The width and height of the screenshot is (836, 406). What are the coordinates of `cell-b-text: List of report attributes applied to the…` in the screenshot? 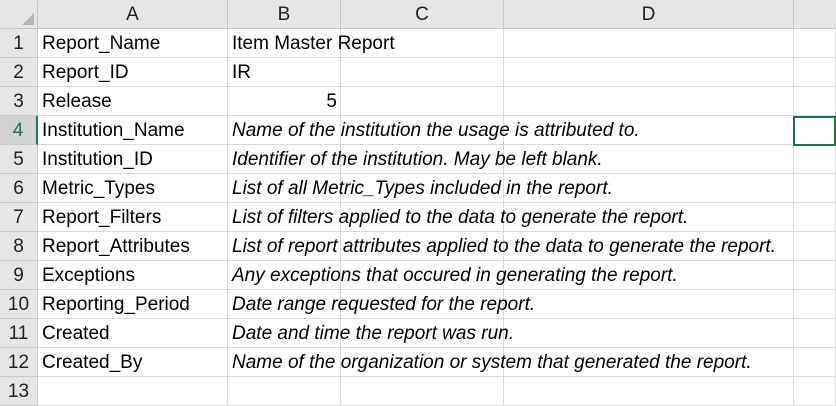 It's located at (504, 246).